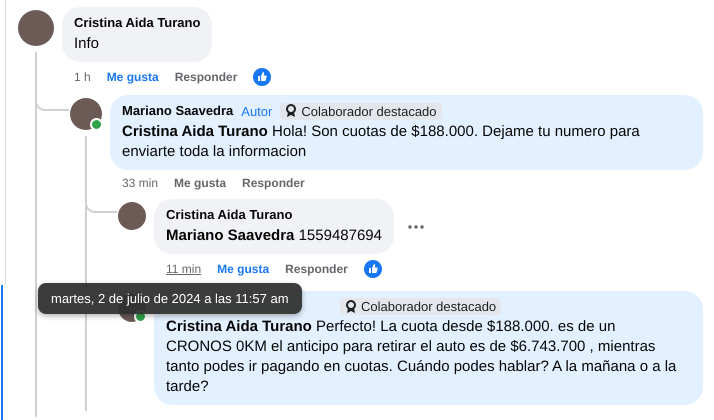  What do you see at coordinates (82, 77) in the screenshot?
I see `timestamp-link: 1 h` at bounding box center [82, 77].